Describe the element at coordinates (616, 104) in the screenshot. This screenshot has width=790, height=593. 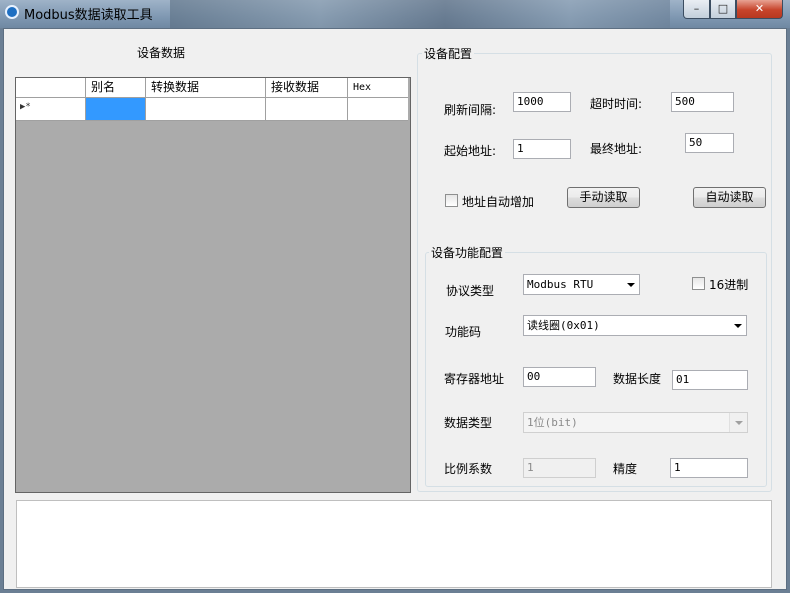
I see `timeout-label: 超时时间:` at that location.